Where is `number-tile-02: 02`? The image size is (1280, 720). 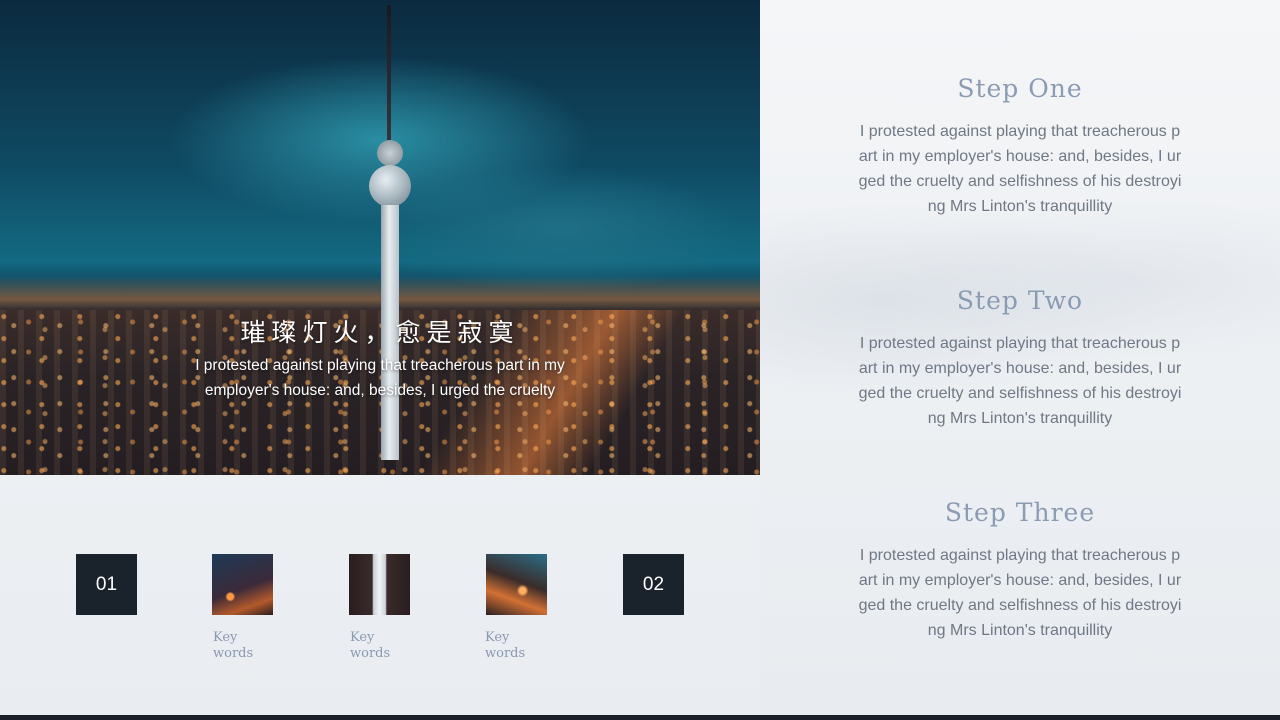
number-tile-02: 02 is located at coordinates (653, 584).